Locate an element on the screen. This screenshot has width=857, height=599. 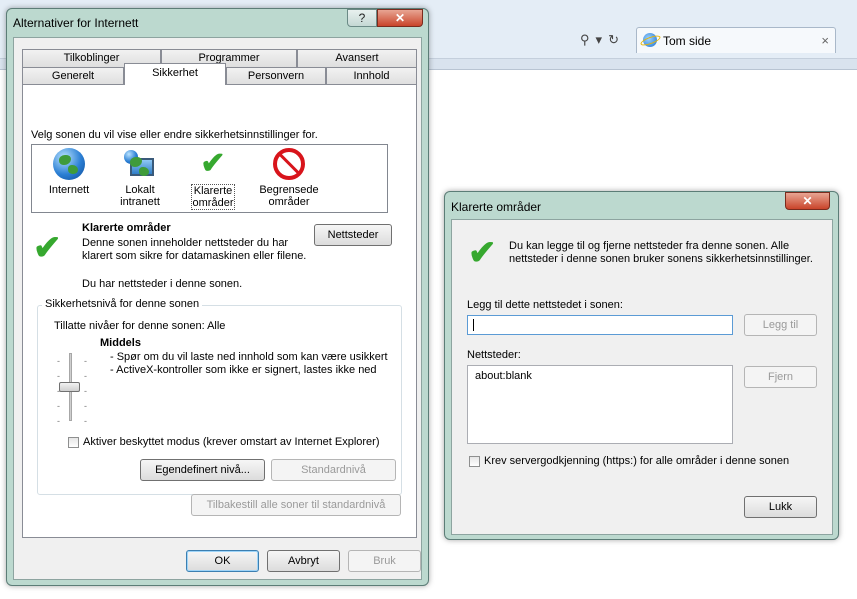
zone-local-intranet: Lokalt intranett is located at coordinates (140, 178).